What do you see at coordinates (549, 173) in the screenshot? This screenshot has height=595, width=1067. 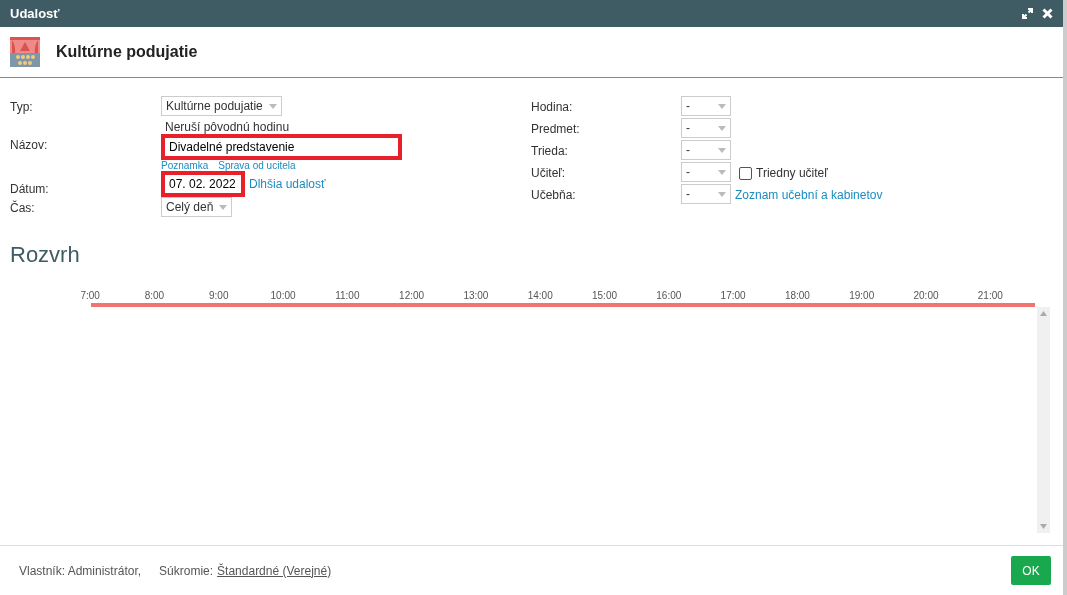 I see `field-label: Učiteľ:` at bounding box center [549, 173].